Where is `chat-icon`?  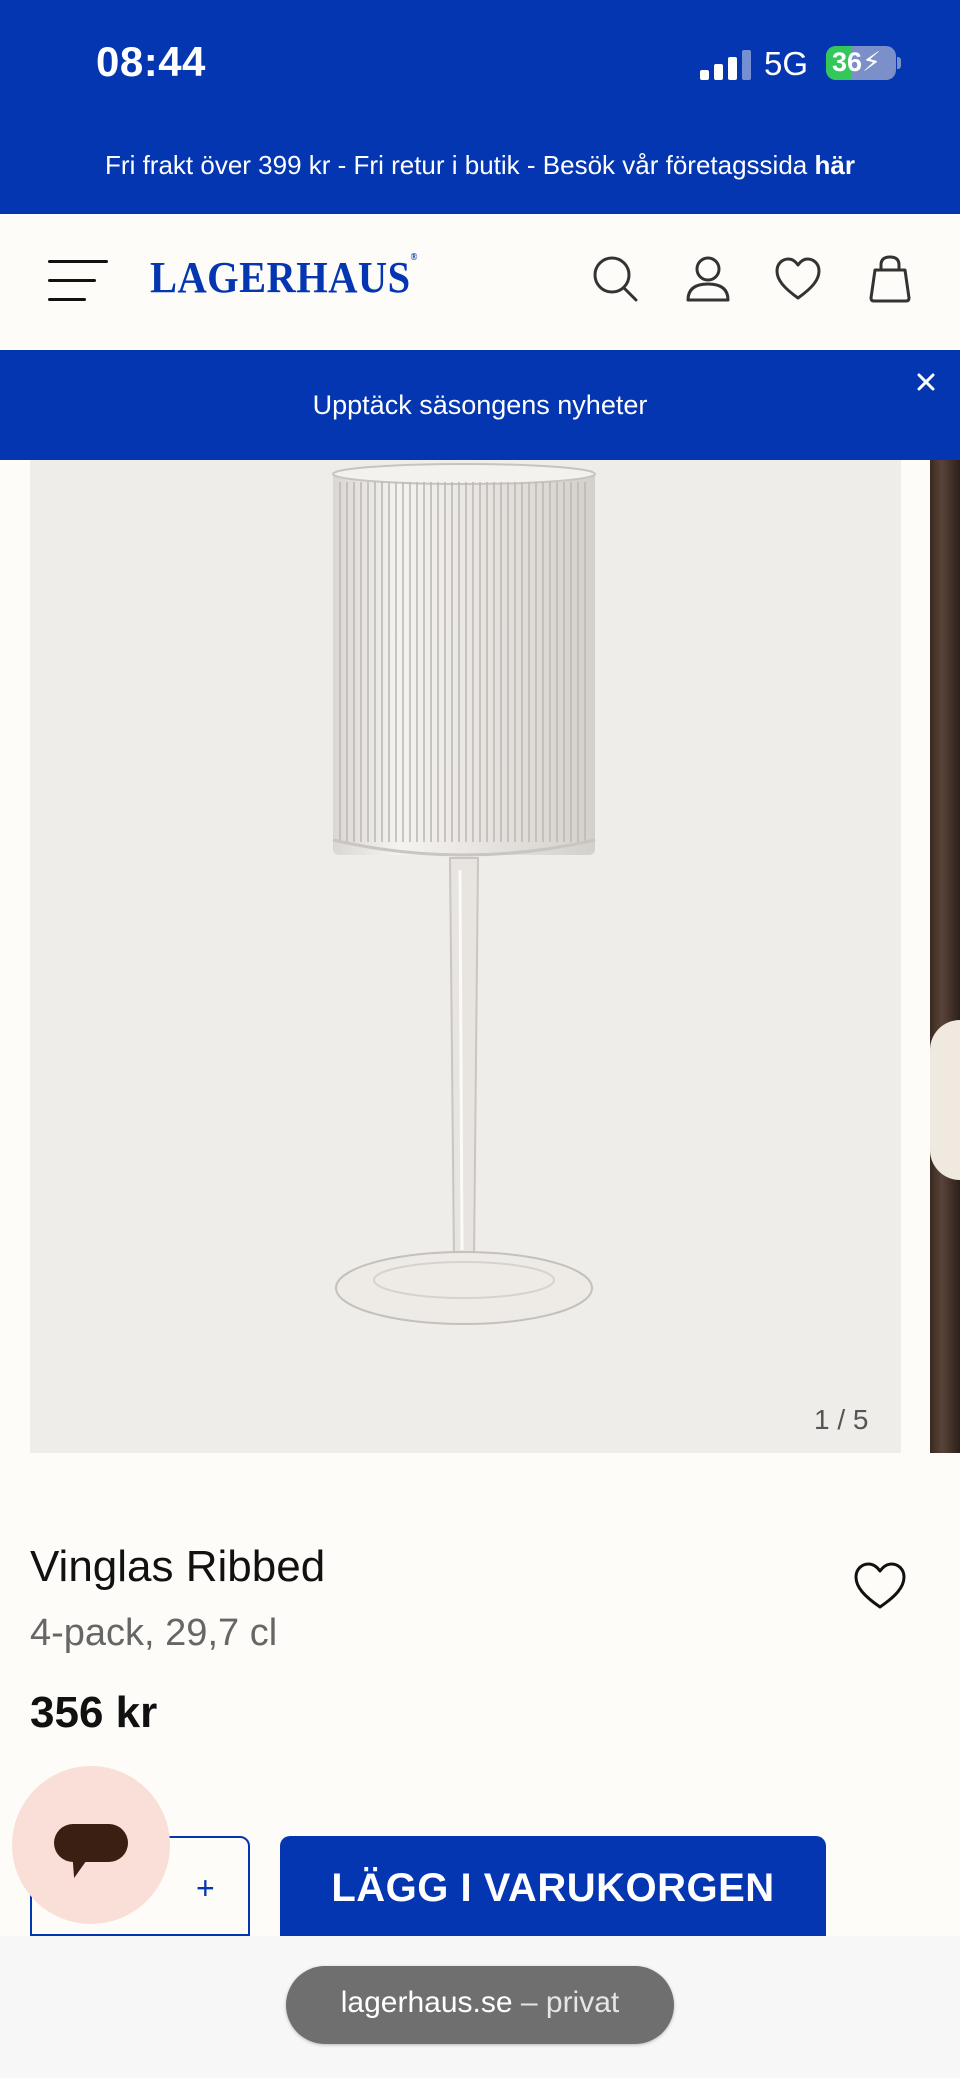 chat-icon is located at coordinates (91, 1843).